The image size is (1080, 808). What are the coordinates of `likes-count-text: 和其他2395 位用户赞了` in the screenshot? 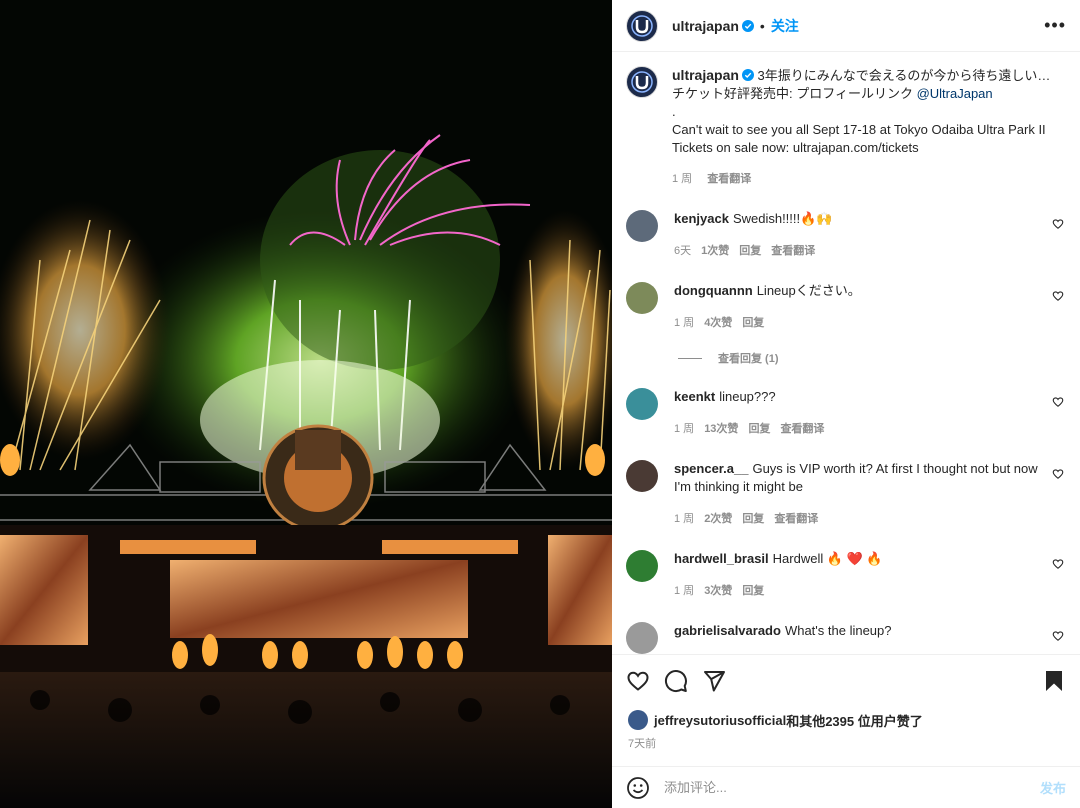 It's located at (854, 720).